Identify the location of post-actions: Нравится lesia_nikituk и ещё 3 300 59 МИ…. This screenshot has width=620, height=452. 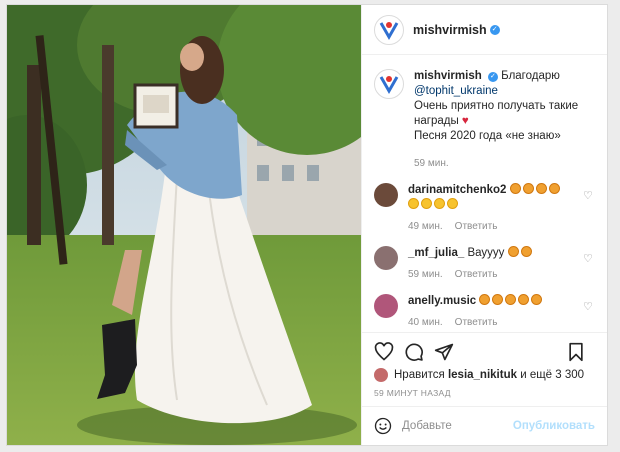
(484, 369).